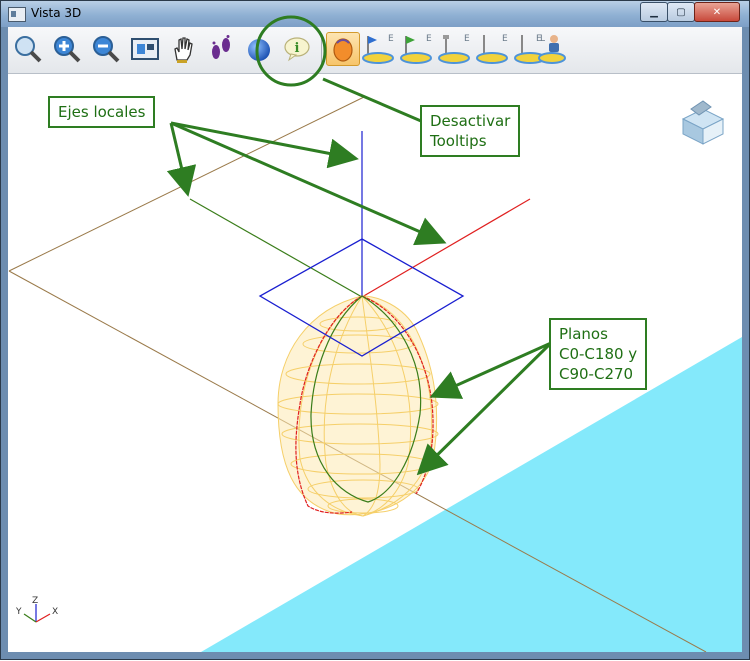 The image size is (750, 661). Describe the element at coordinates (17, 14) in the screenshot. I see `app-icon` at that location.